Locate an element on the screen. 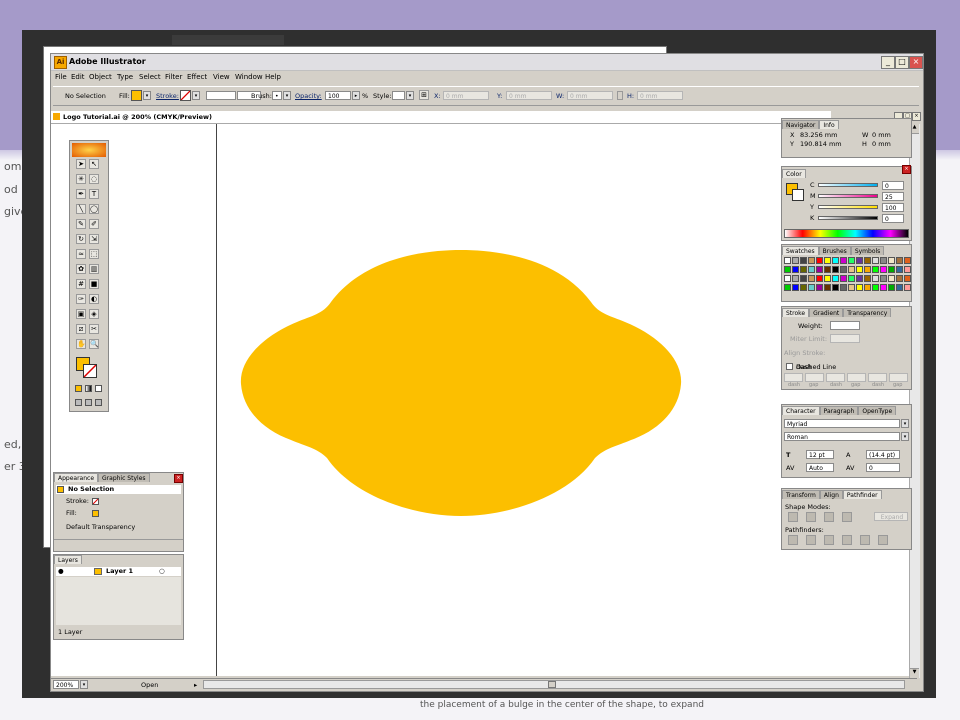  miter-field is located at coordinates (845, 338).